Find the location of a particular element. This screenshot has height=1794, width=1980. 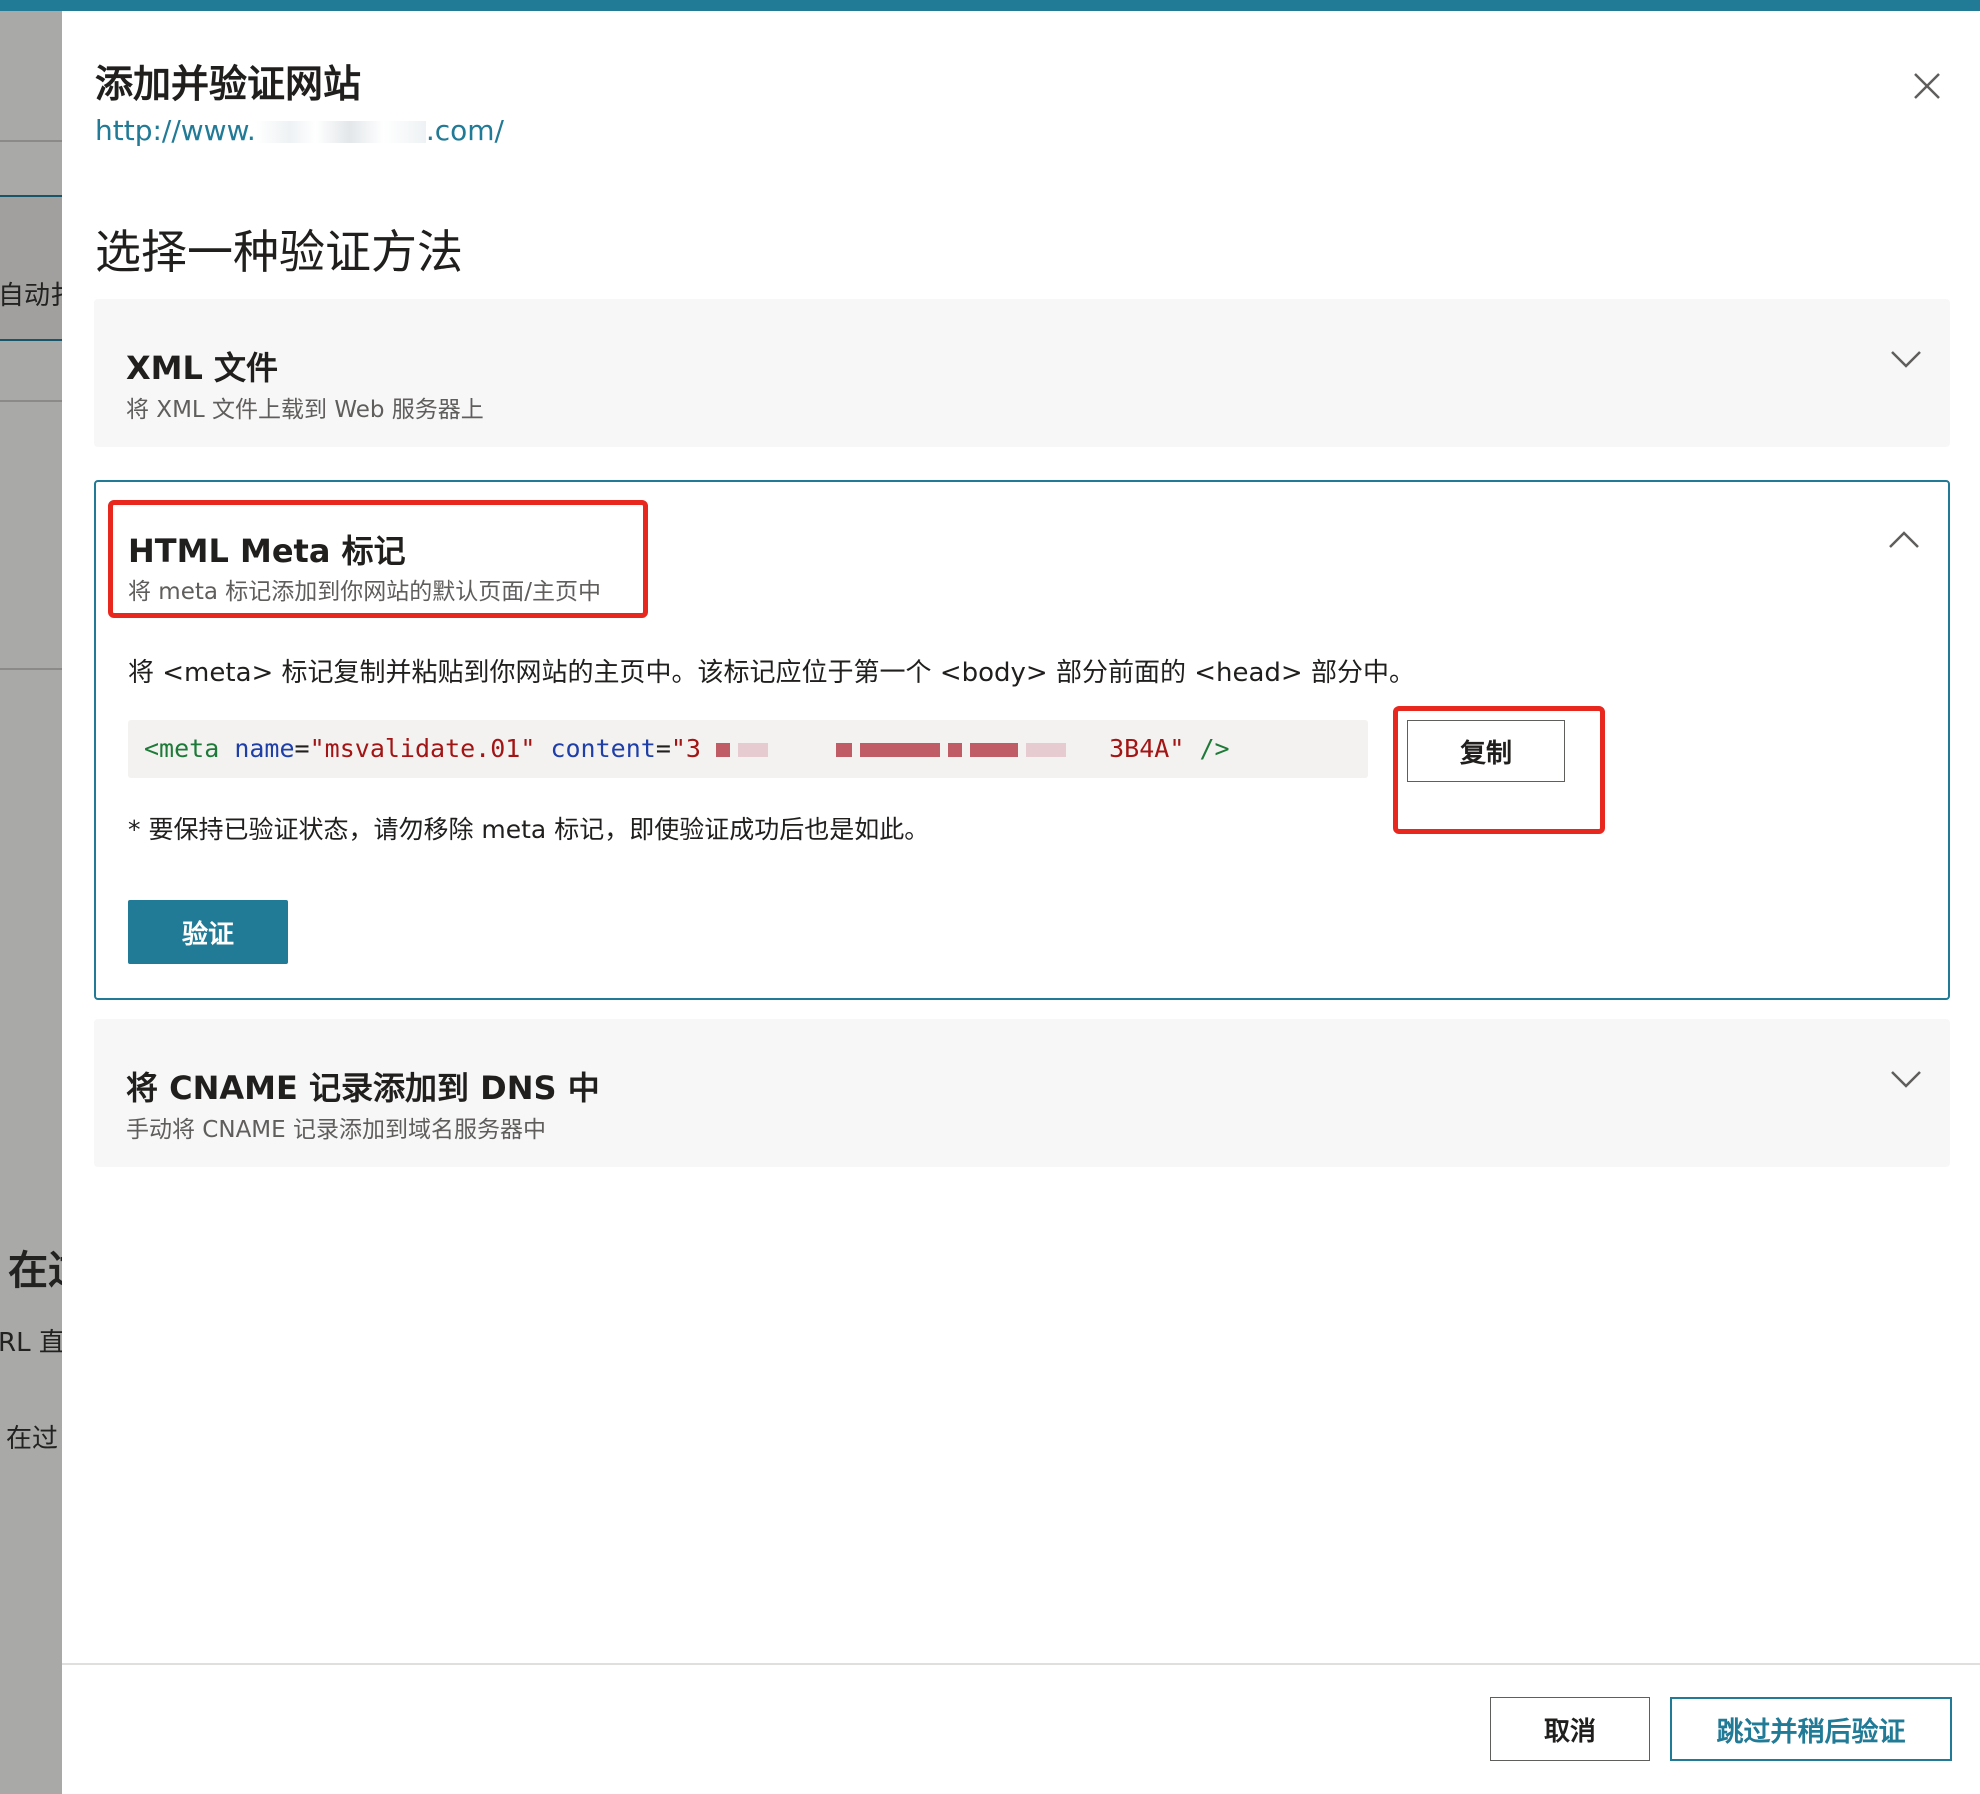

site-url: http://www. .com/ is located at coordinates (299, 130).